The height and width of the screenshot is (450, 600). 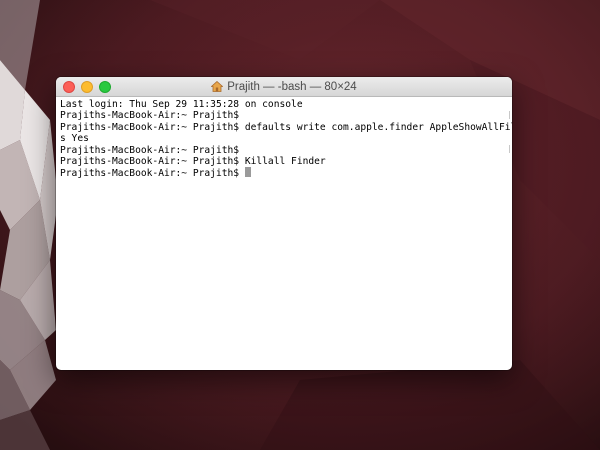 What do you see at coordinates (284, 173) in the screenshot?
I see `terminal-prompt-line: Prajiths-MacBook-Air:~ Prajith$` at bounding box center [284, 173].